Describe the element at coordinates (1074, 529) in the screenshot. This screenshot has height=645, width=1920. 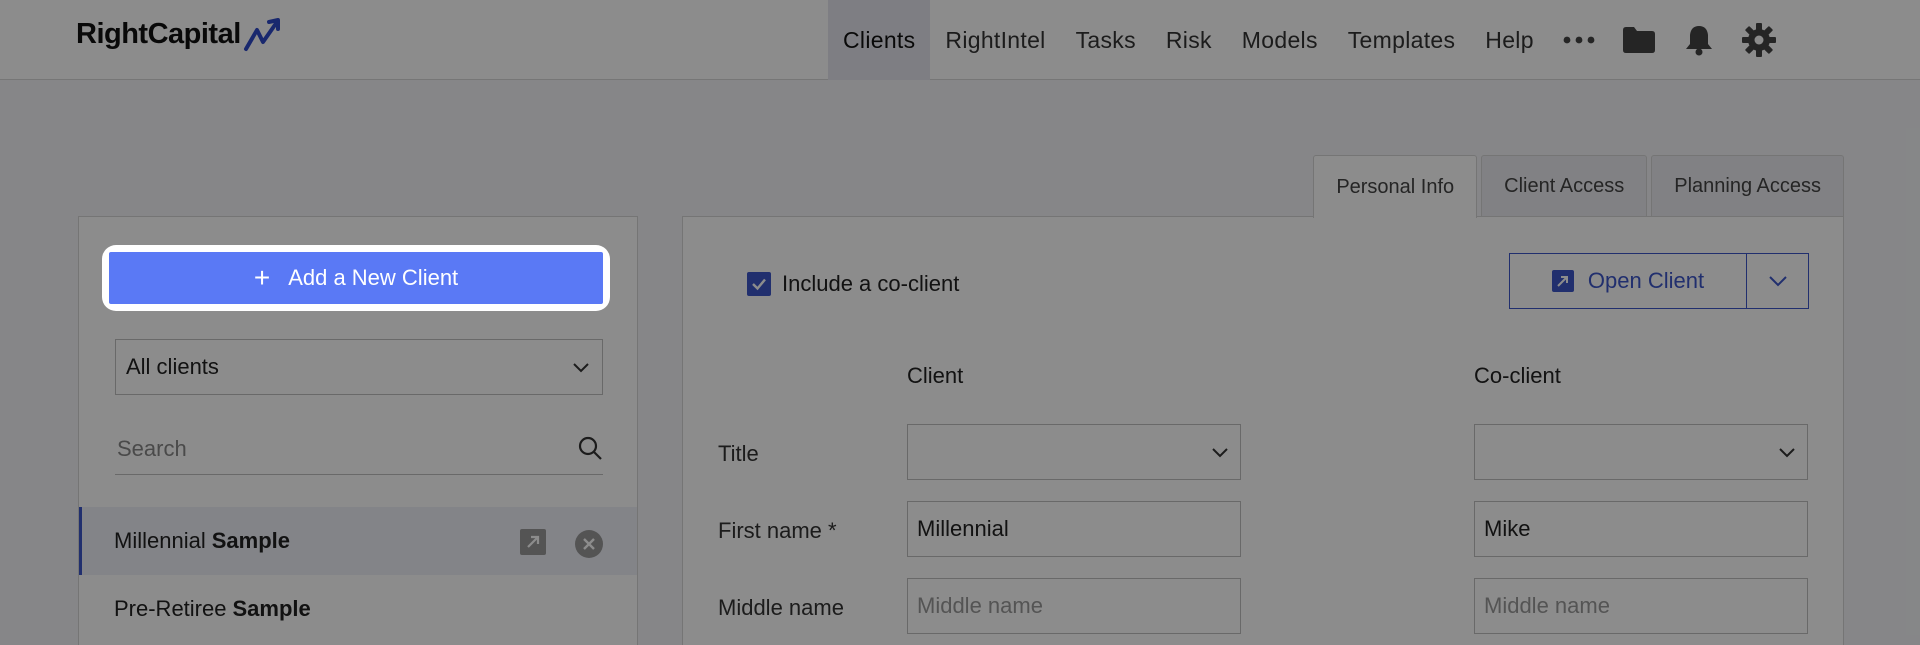
I see `client-first-name-input: Millennial` at that location.